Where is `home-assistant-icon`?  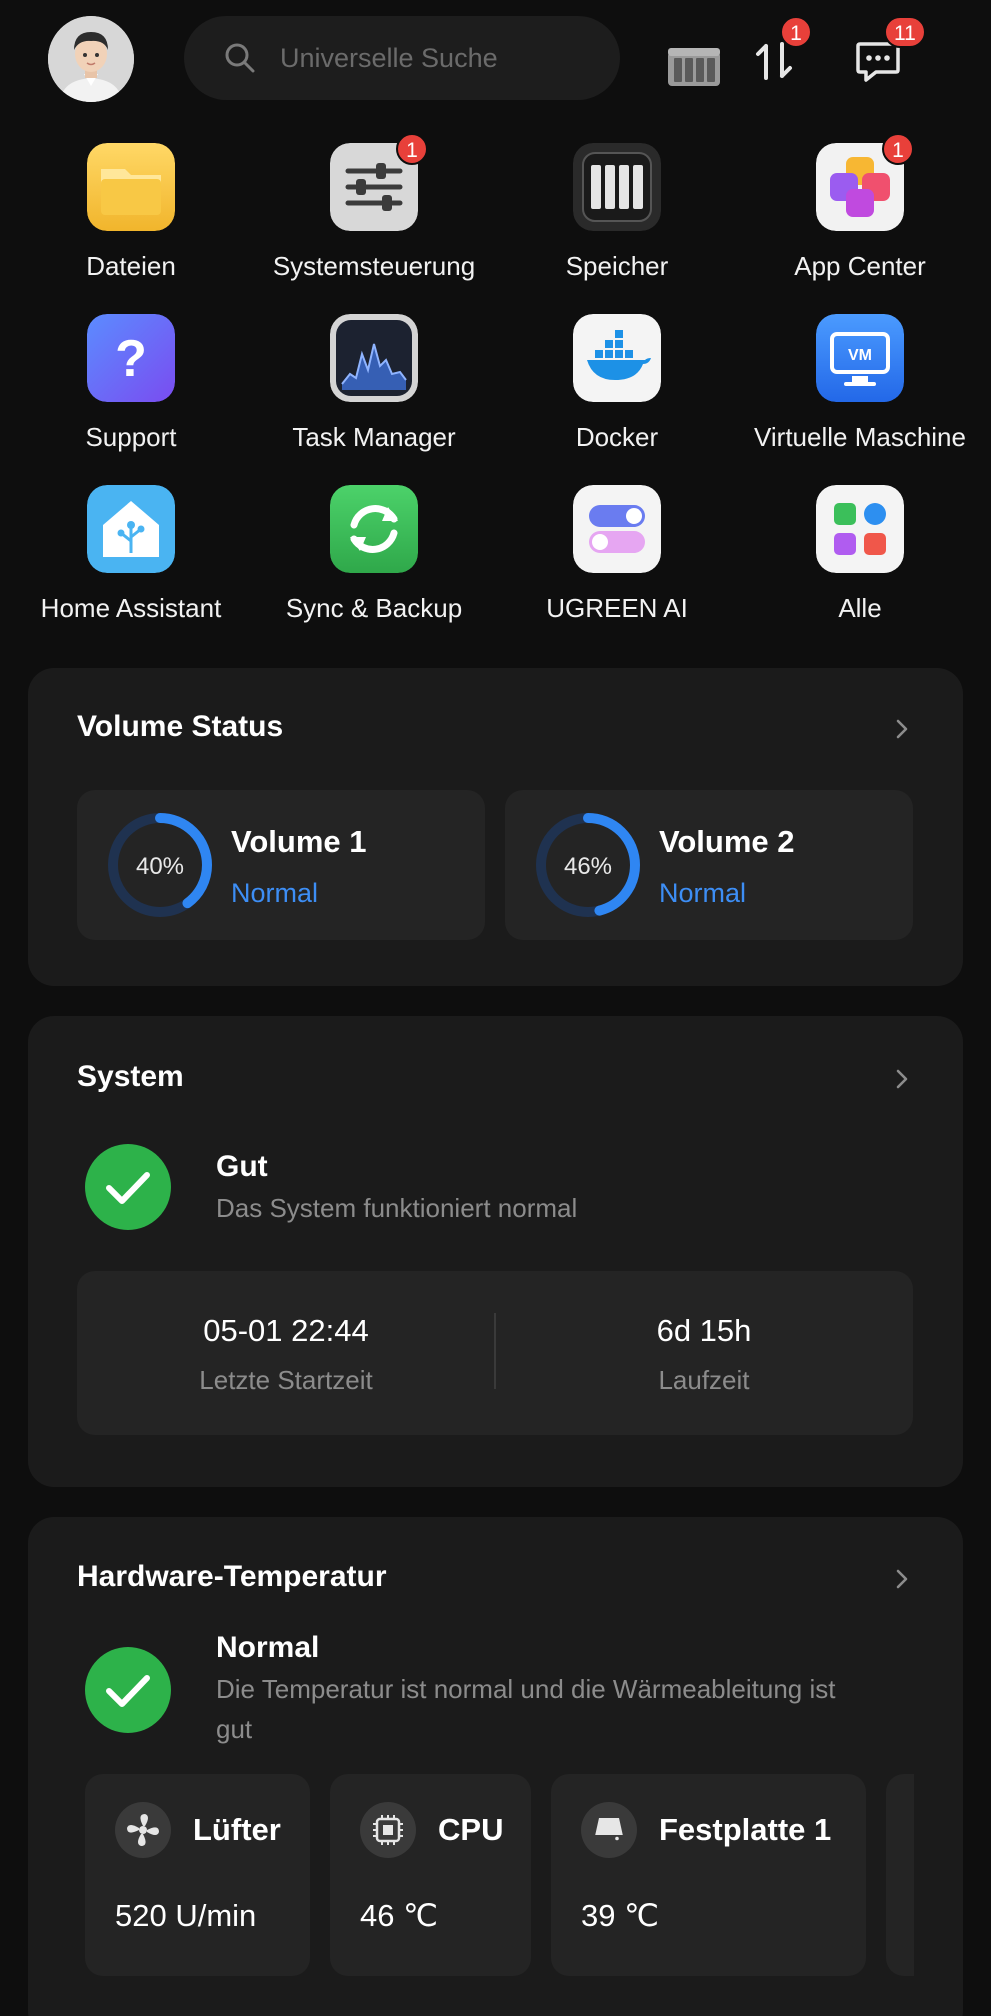
home-assistant-icon is located at coordinates (131, 529).